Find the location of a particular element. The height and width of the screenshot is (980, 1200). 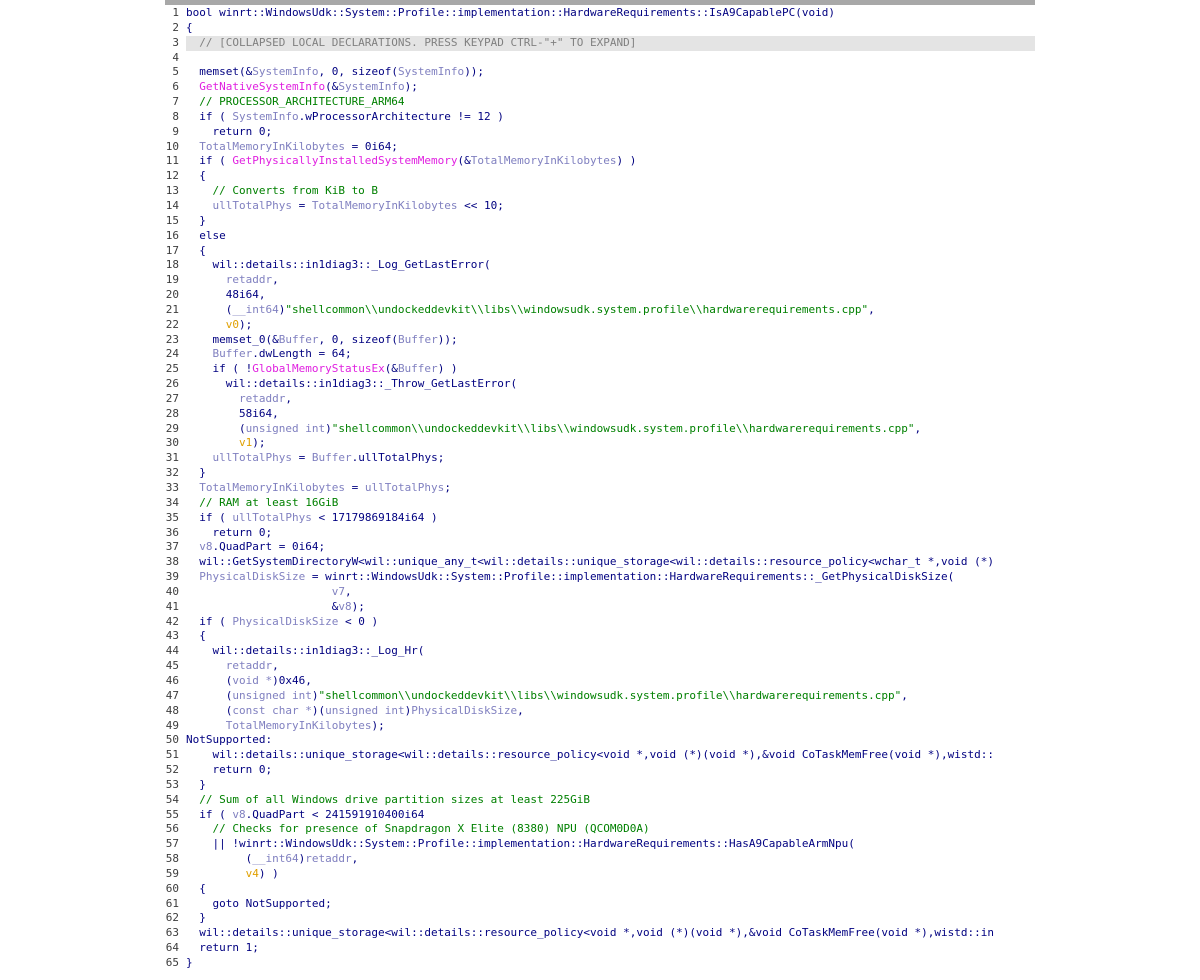

comment-token: // Converts from KiB to B is located at coordinates (282, 190).